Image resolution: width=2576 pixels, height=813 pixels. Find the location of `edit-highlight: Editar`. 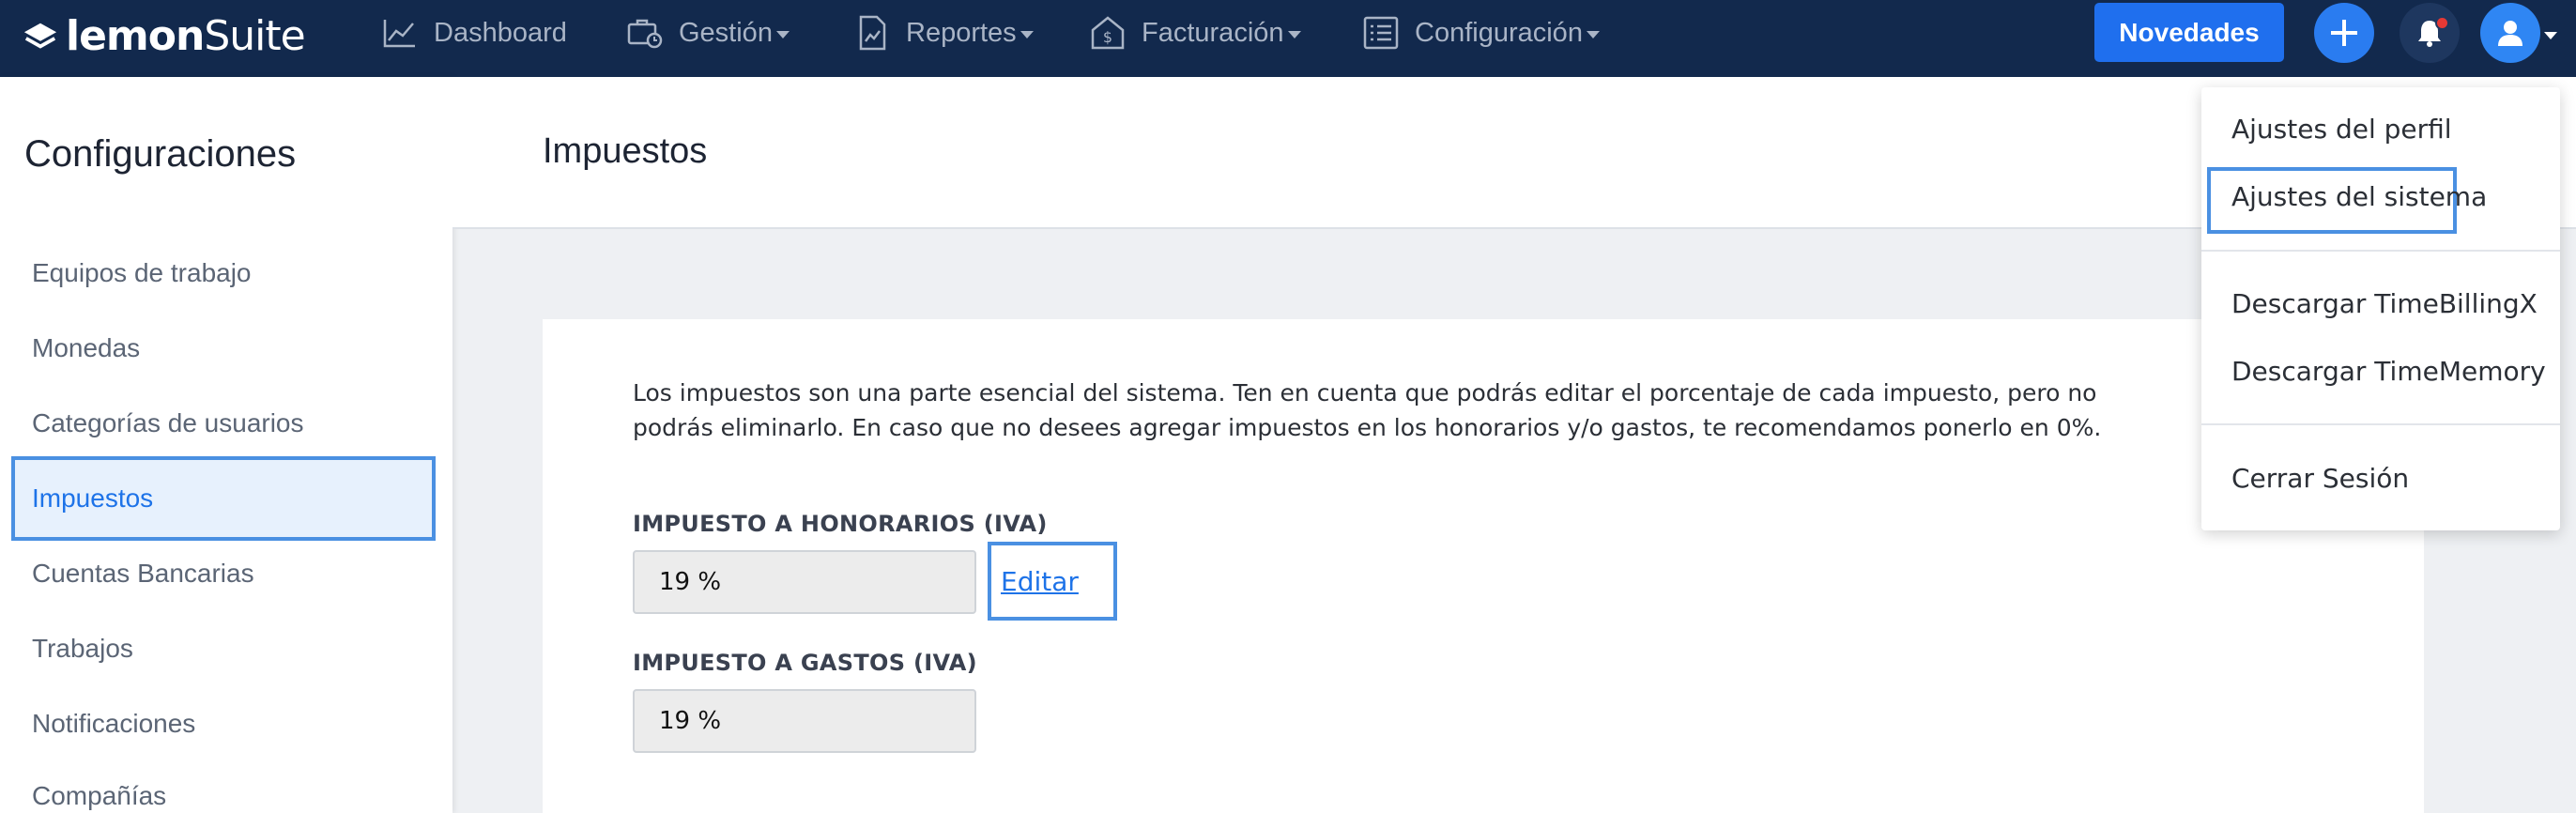

edit-highlight: Editar is located at coordinates (1053, 582).